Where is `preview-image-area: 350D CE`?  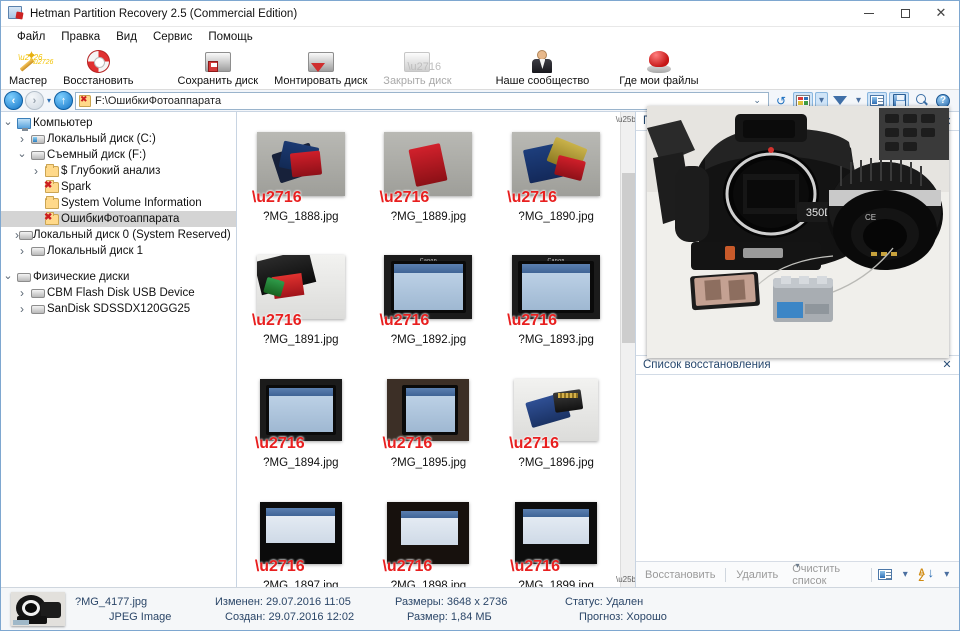
preview-image-area: 350D CE is located at coordinates (797, 232).